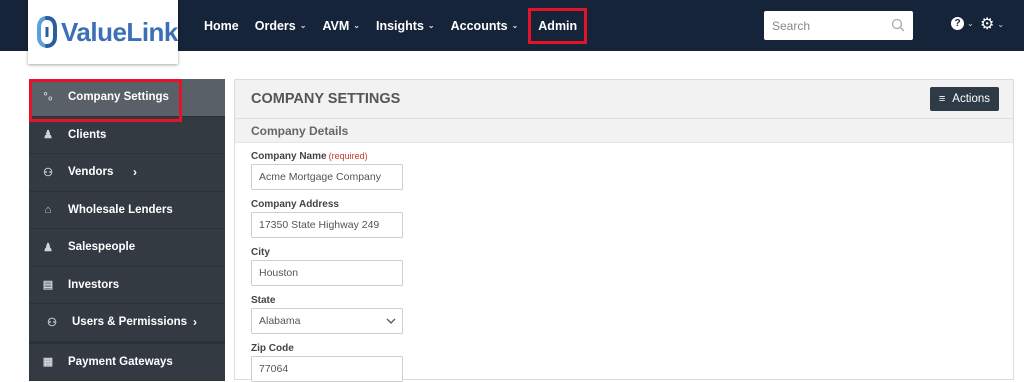 This screenshot has width=1024, height=382. I want to click on sidebar-item-wholesale-lenders: ⌂ Wholesale Lenders, so click(127, 210).